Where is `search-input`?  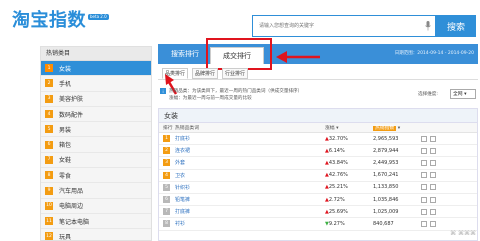 search-input is located at coordinates (337, 26).